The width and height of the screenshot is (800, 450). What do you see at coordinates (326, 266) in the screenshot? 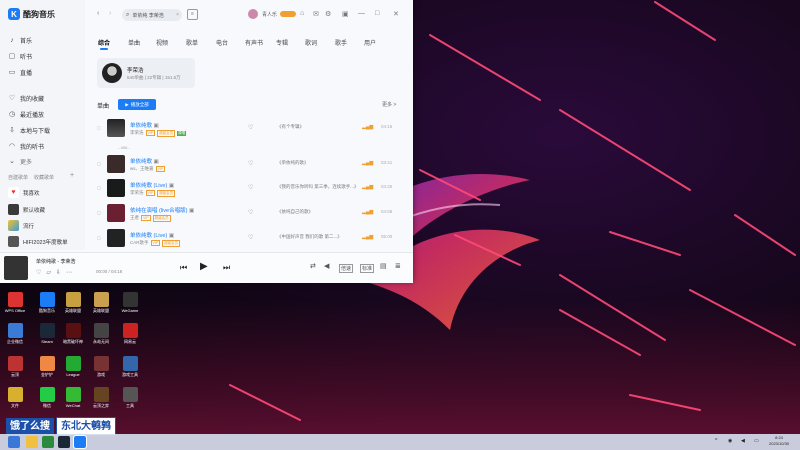
I see `volume-icon: ◀` at bounding box center [326, 266].